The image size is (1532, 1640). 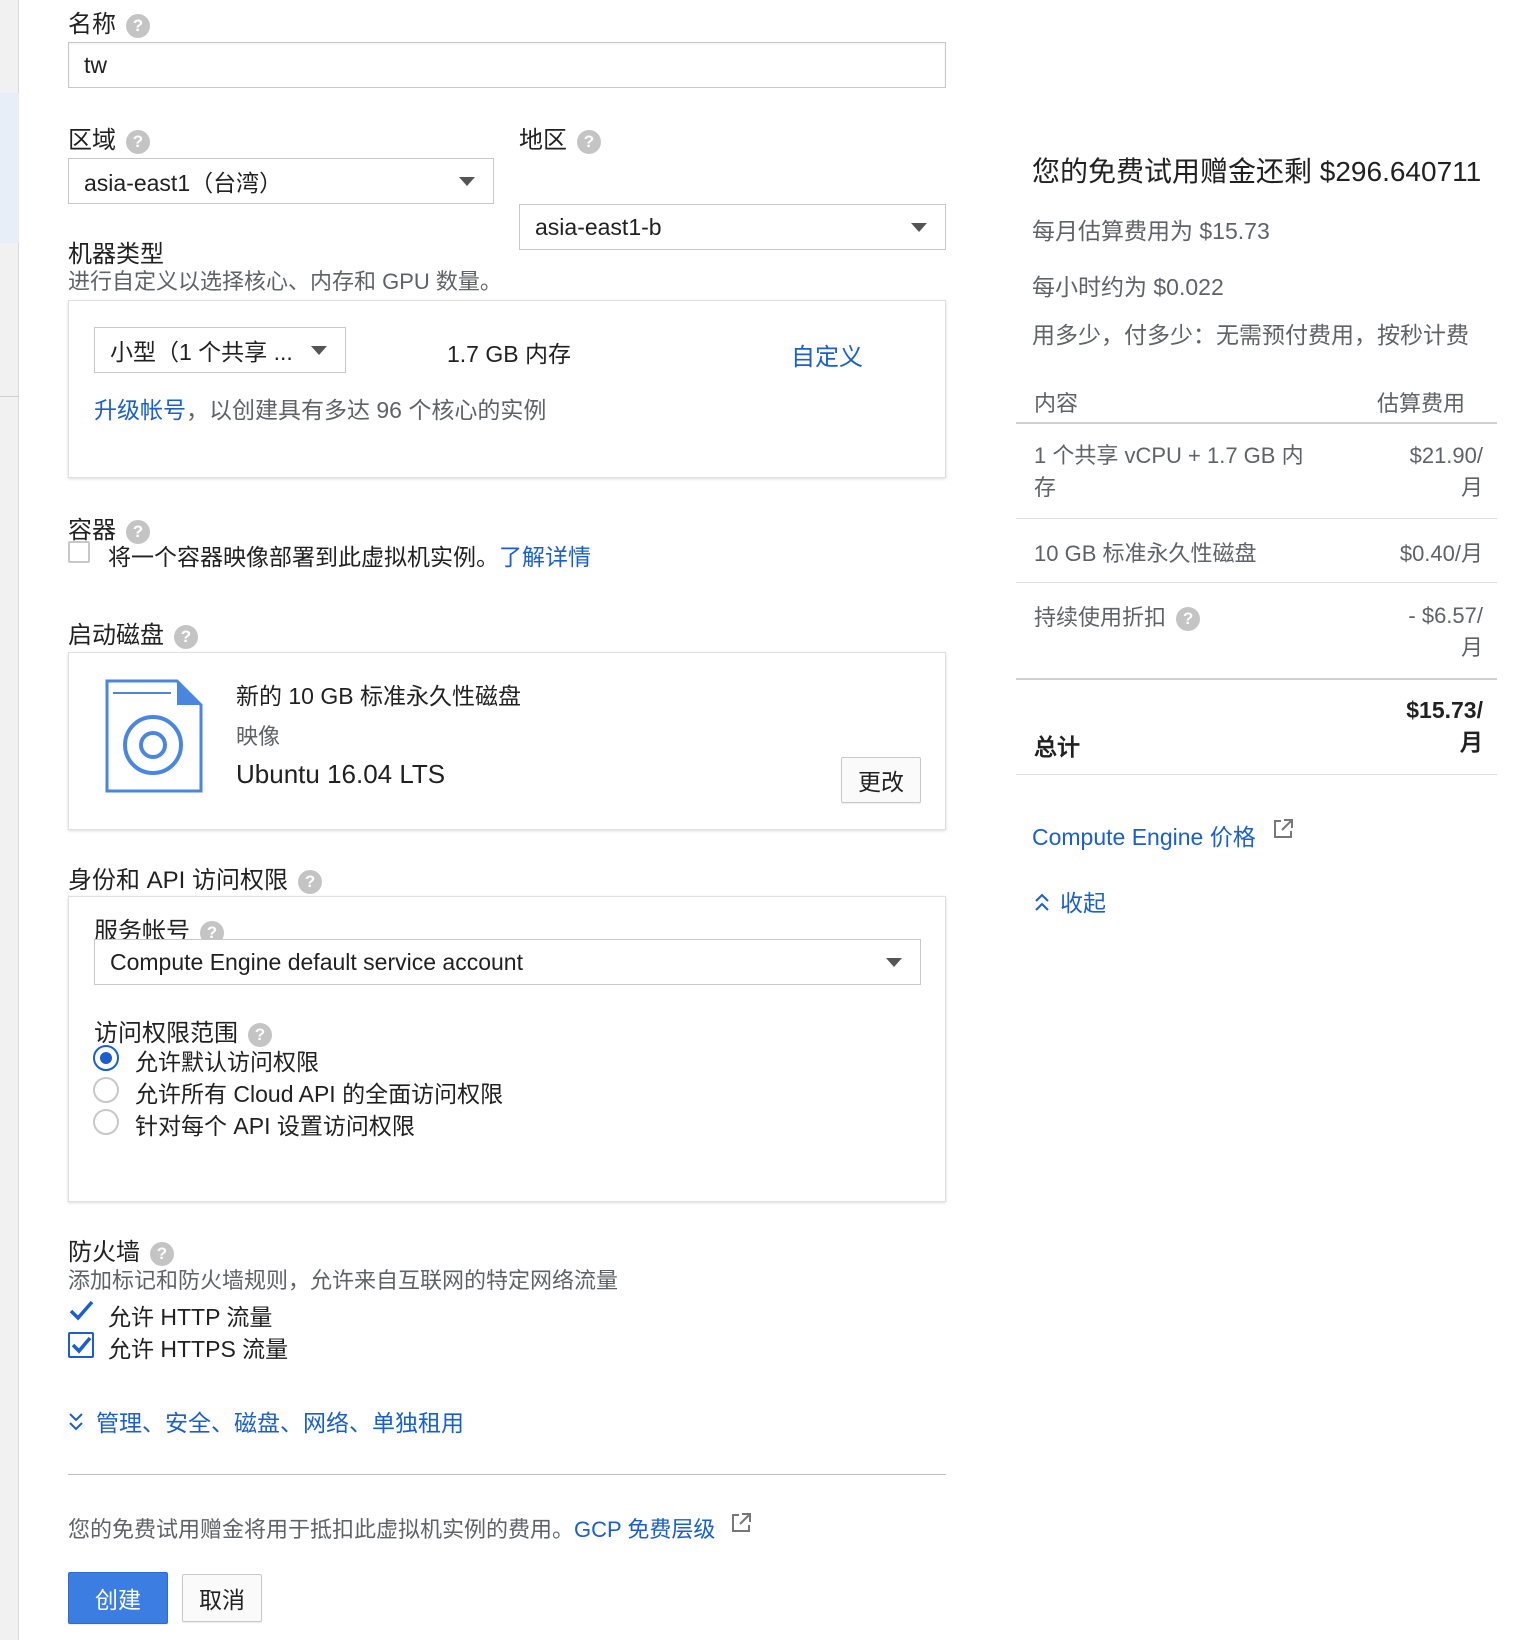 What do you see at coordinates (92, 24) in the screenshot?
I see `name-label: 名称` at bounding box center [92, 24].